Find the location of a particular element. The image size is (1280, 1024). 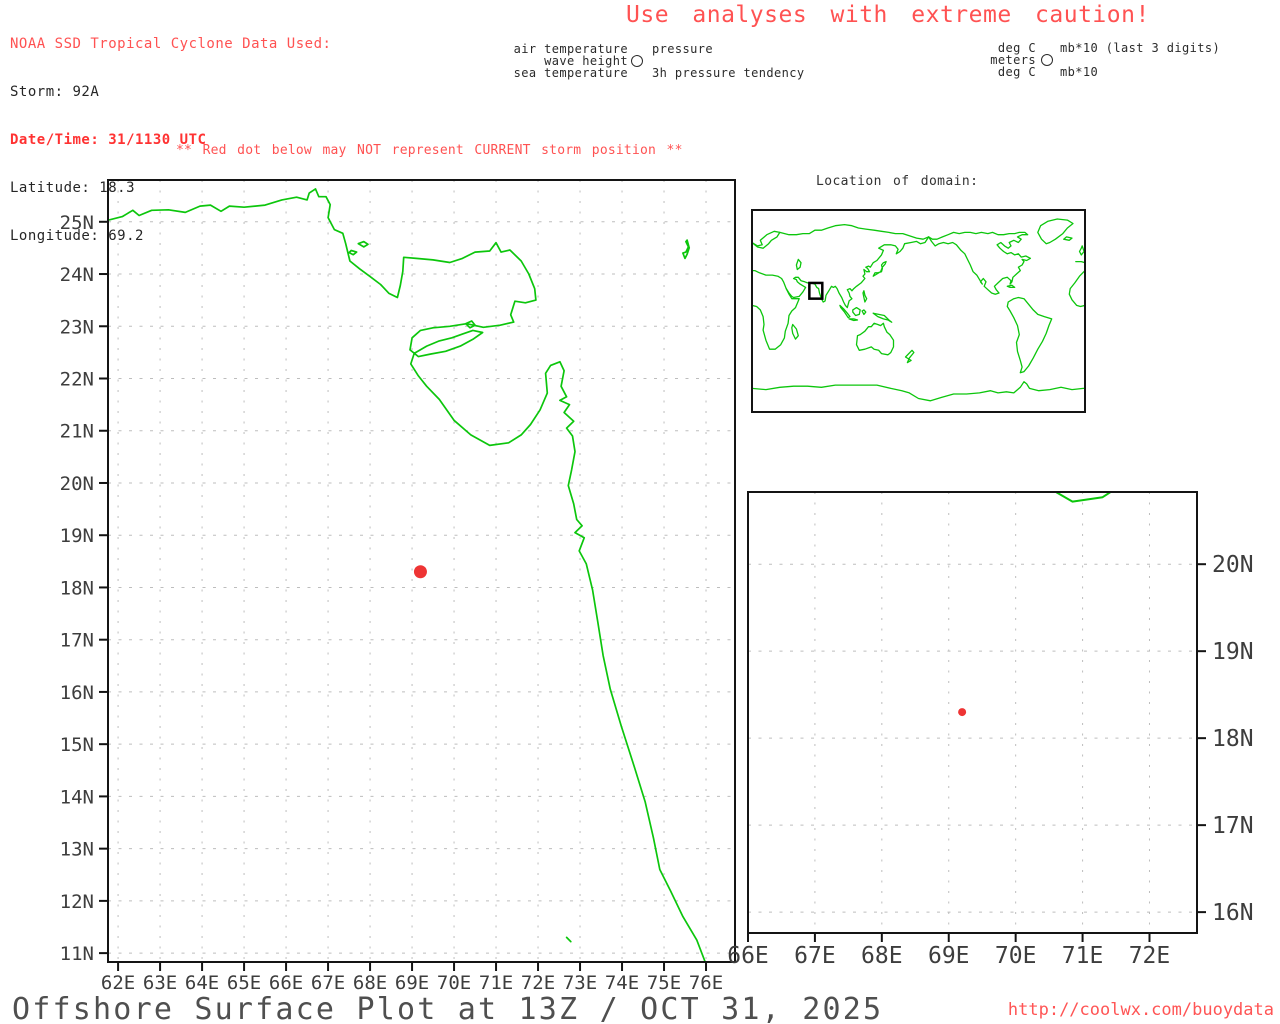

x-tick-label: 73E is located at coordinates (580, 983).